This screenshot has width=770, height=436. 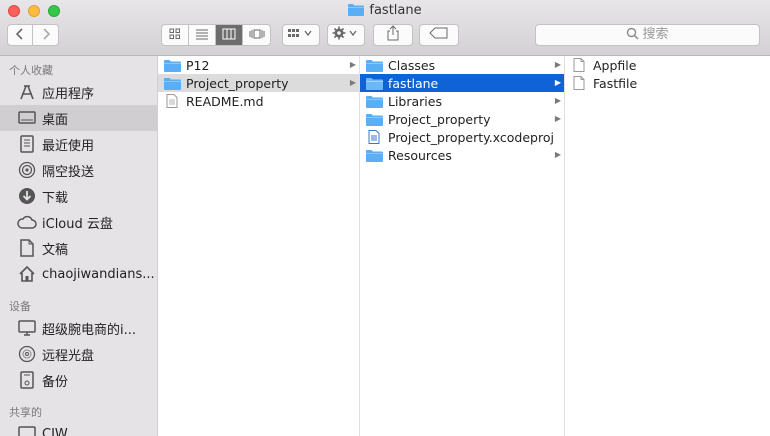 I want to click on sidebar-item-label: 下载, so click(x=55, y=198).